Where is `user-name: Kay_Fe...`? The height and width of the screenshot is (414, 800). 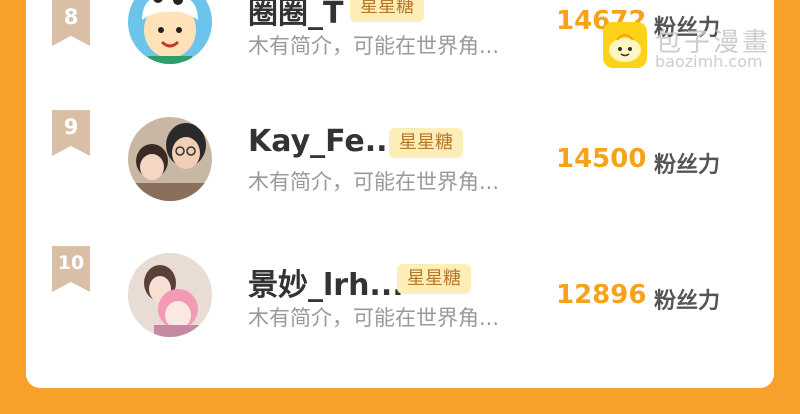 user-name: Kay_Fe... is located at coordinates (323, 141).